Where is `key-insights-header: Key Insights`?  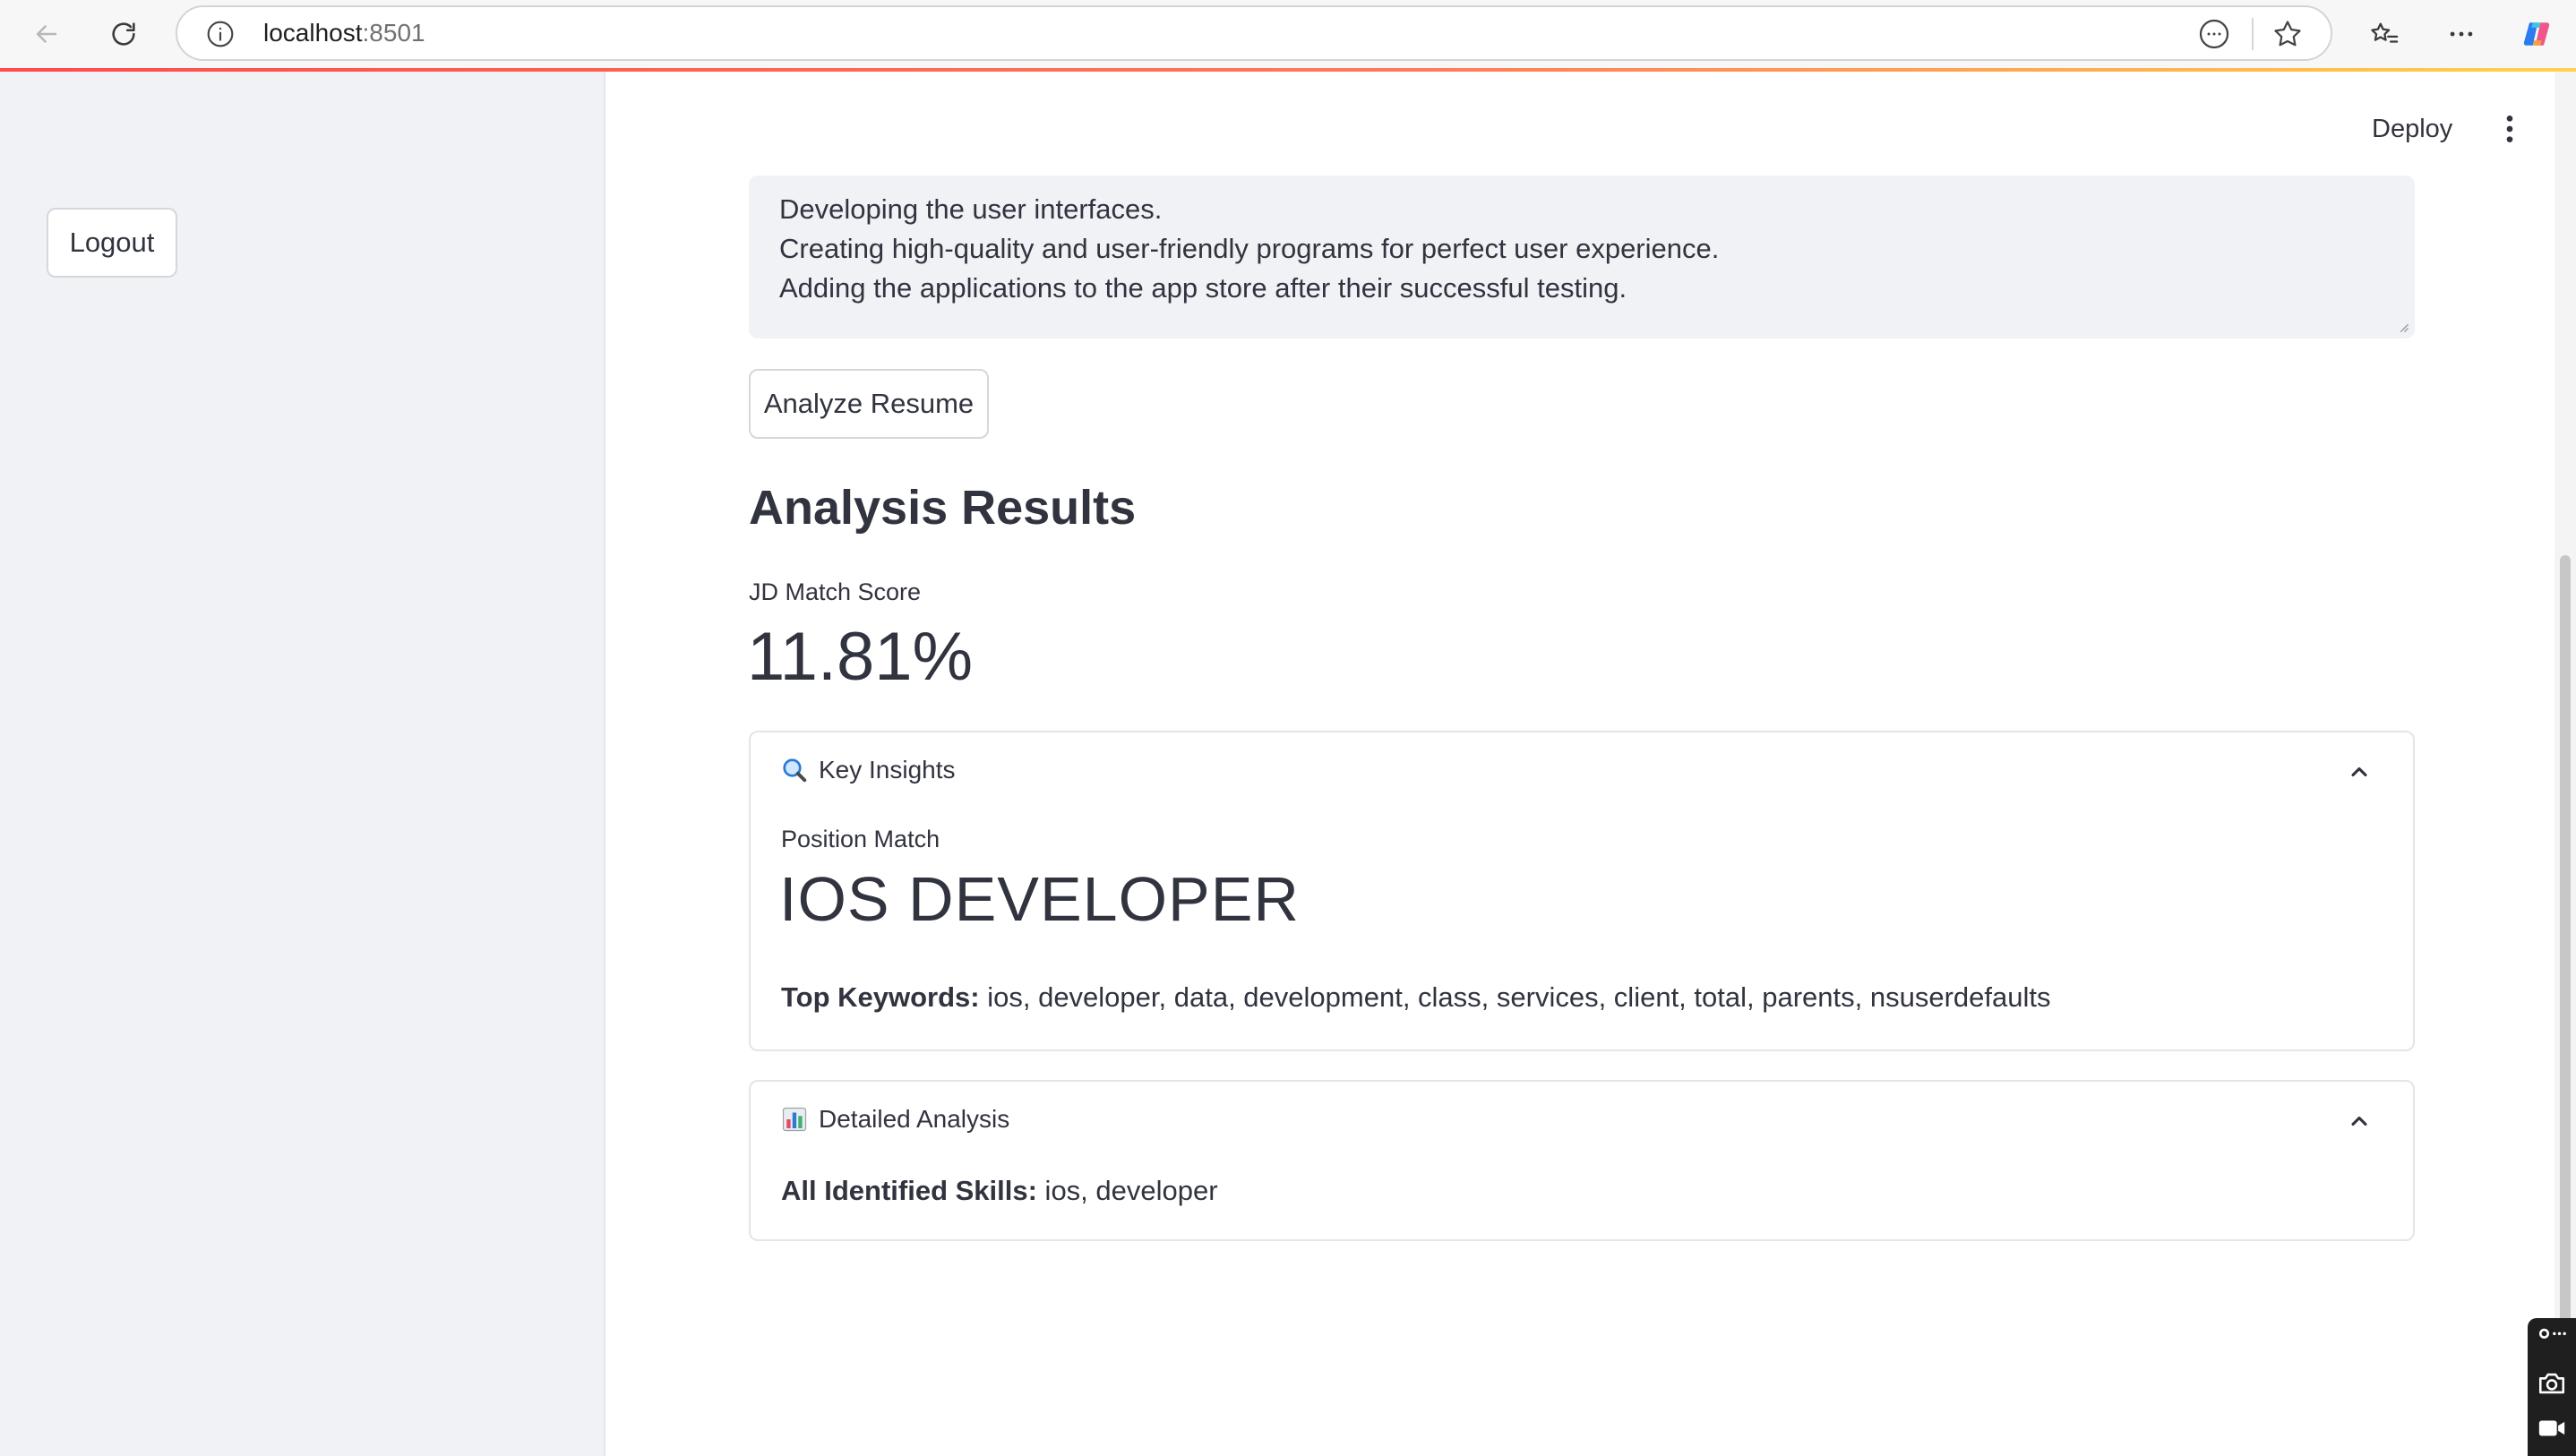 key-insights-header: Key Insights is located at coordinates (868, 770).